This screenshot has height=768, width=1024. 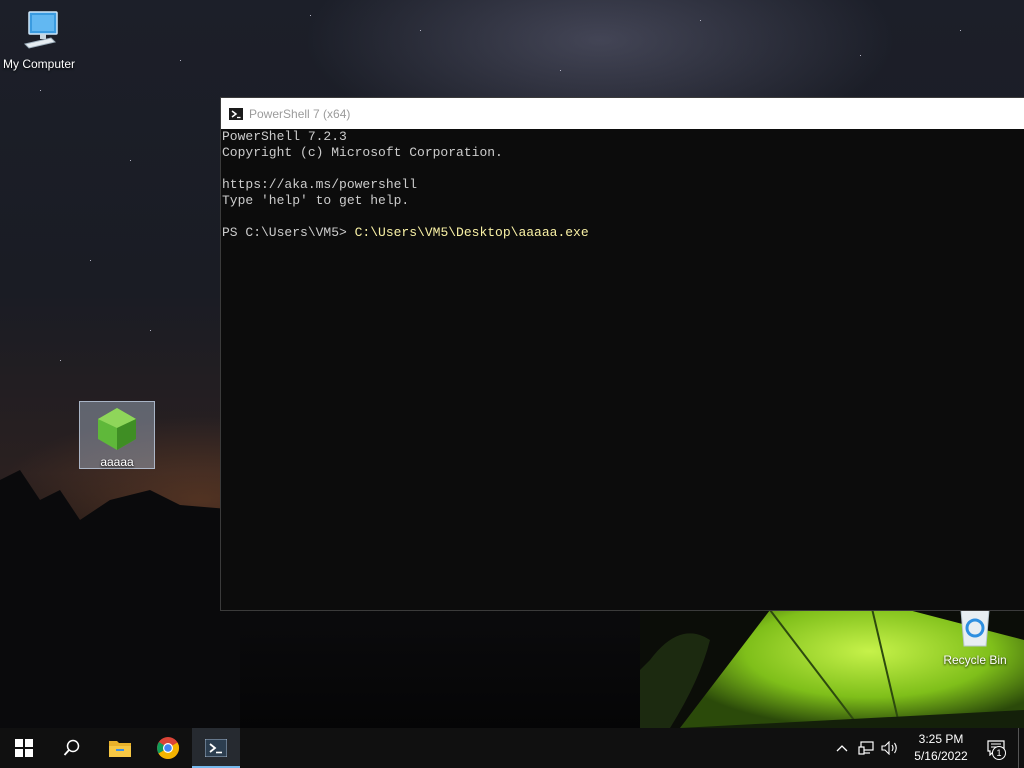 I want to click on desktop-icon-recycle-bin: Recycle Bin, so click(x=975, y=636).